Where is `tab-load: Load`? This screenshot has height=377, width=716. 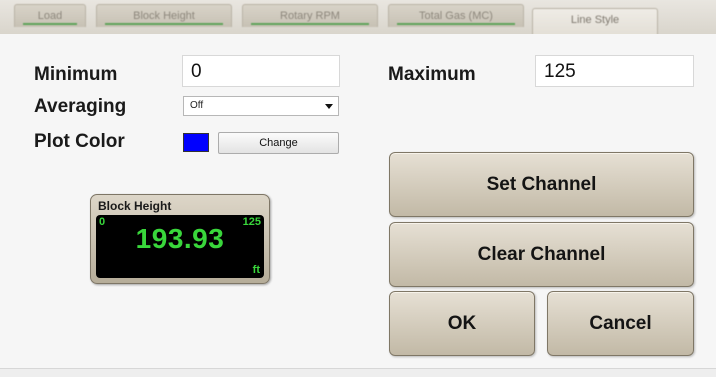
tab-load: Load is located at coordinates (50, 15).